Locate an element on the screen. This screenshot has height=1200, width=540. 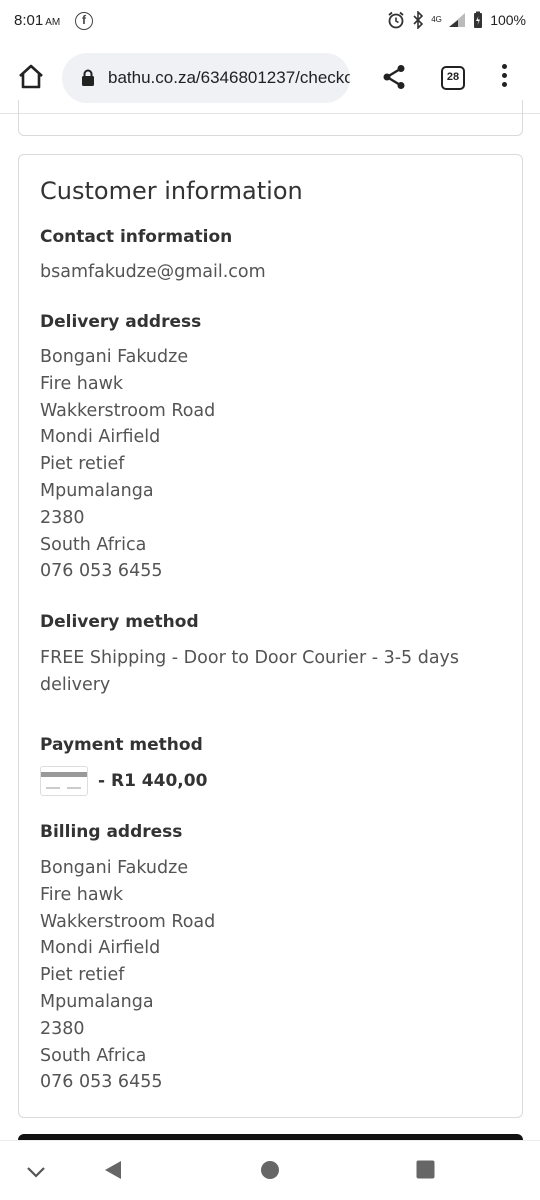
tab-switcher-button: 28 is located at coordinates (453, 78).